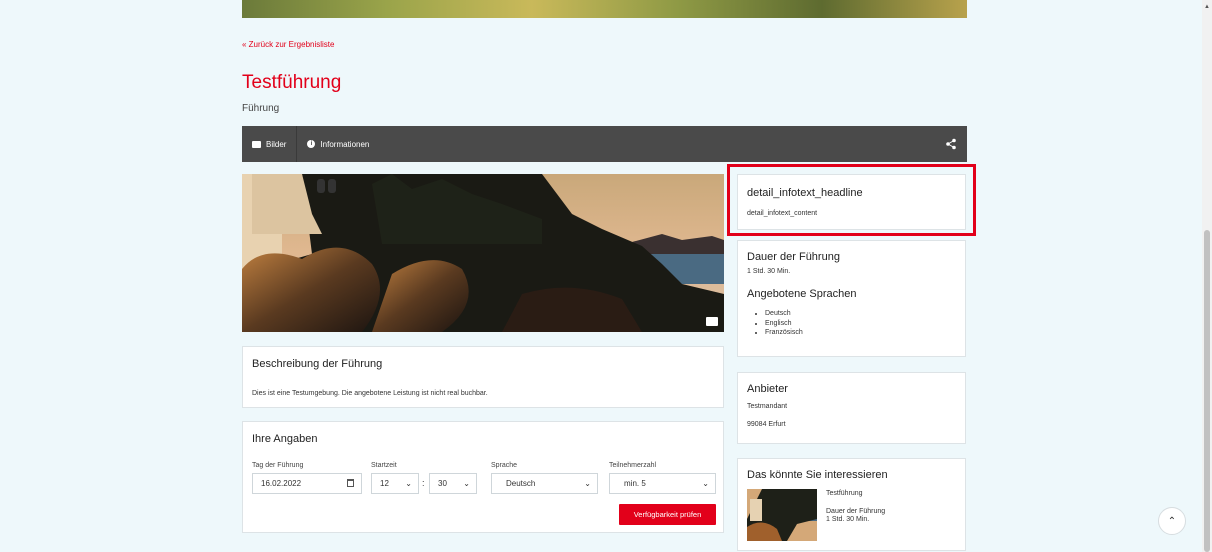  What do you see at coordinates (307, 483) in the screenshot?
I see `date-field: 16.02.2022` at bounding box center [307, 483].